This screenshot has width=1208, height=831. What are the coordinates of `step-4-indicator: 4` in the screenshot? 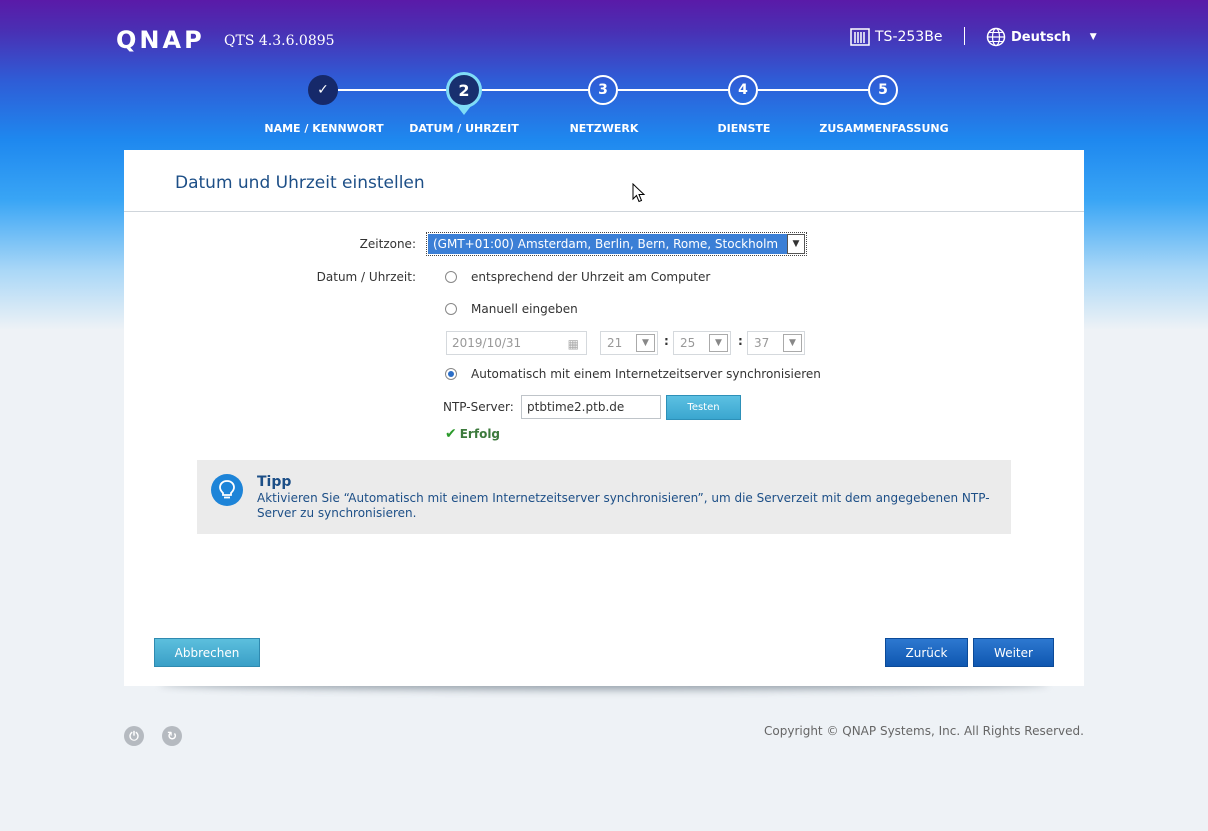 It's located at (743, 90).